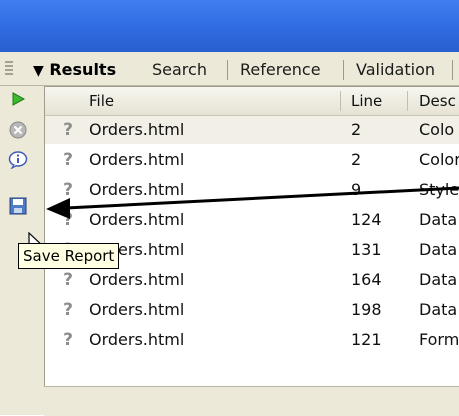  I want to click on cell-line: 124, so click(366, 219).